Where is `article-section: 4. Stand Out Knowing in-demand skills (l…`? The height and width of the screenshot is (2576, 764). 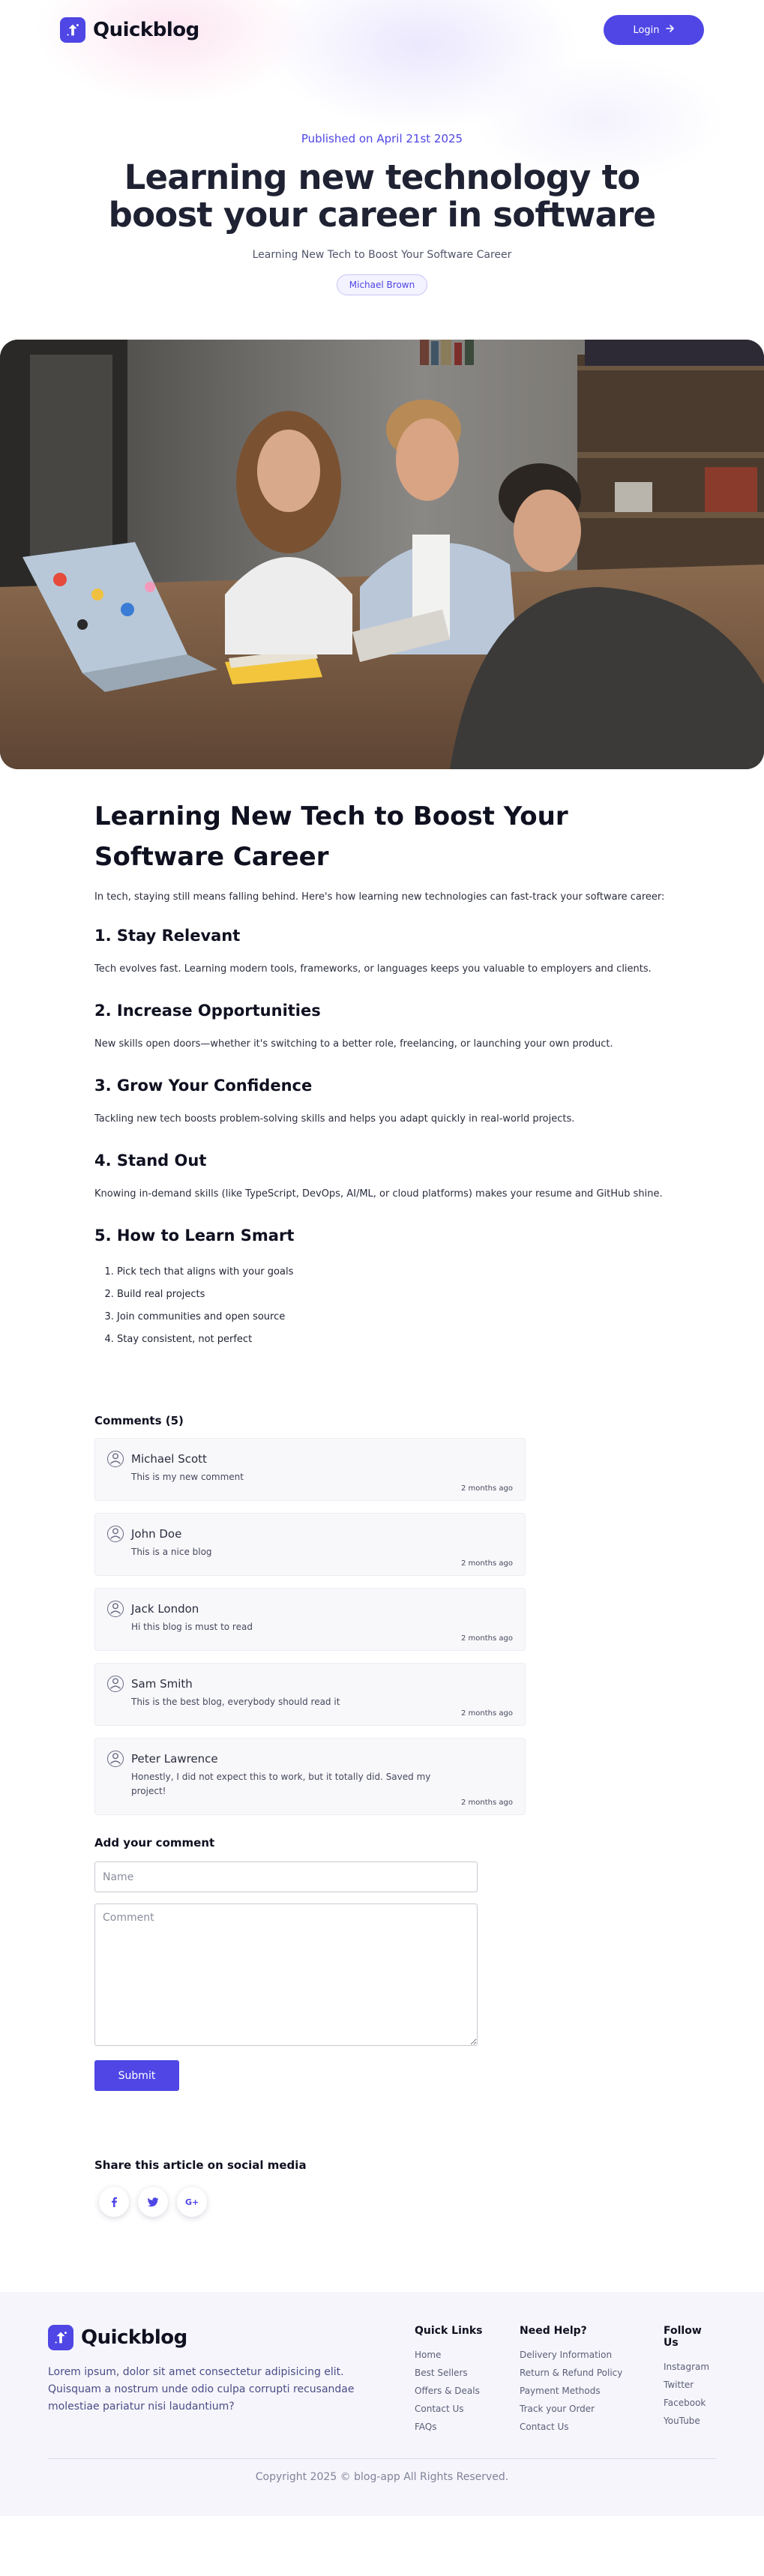
article-section: 4. Stand Out Knowing in-demand skills (l… is located at coordinates (382, 1177).